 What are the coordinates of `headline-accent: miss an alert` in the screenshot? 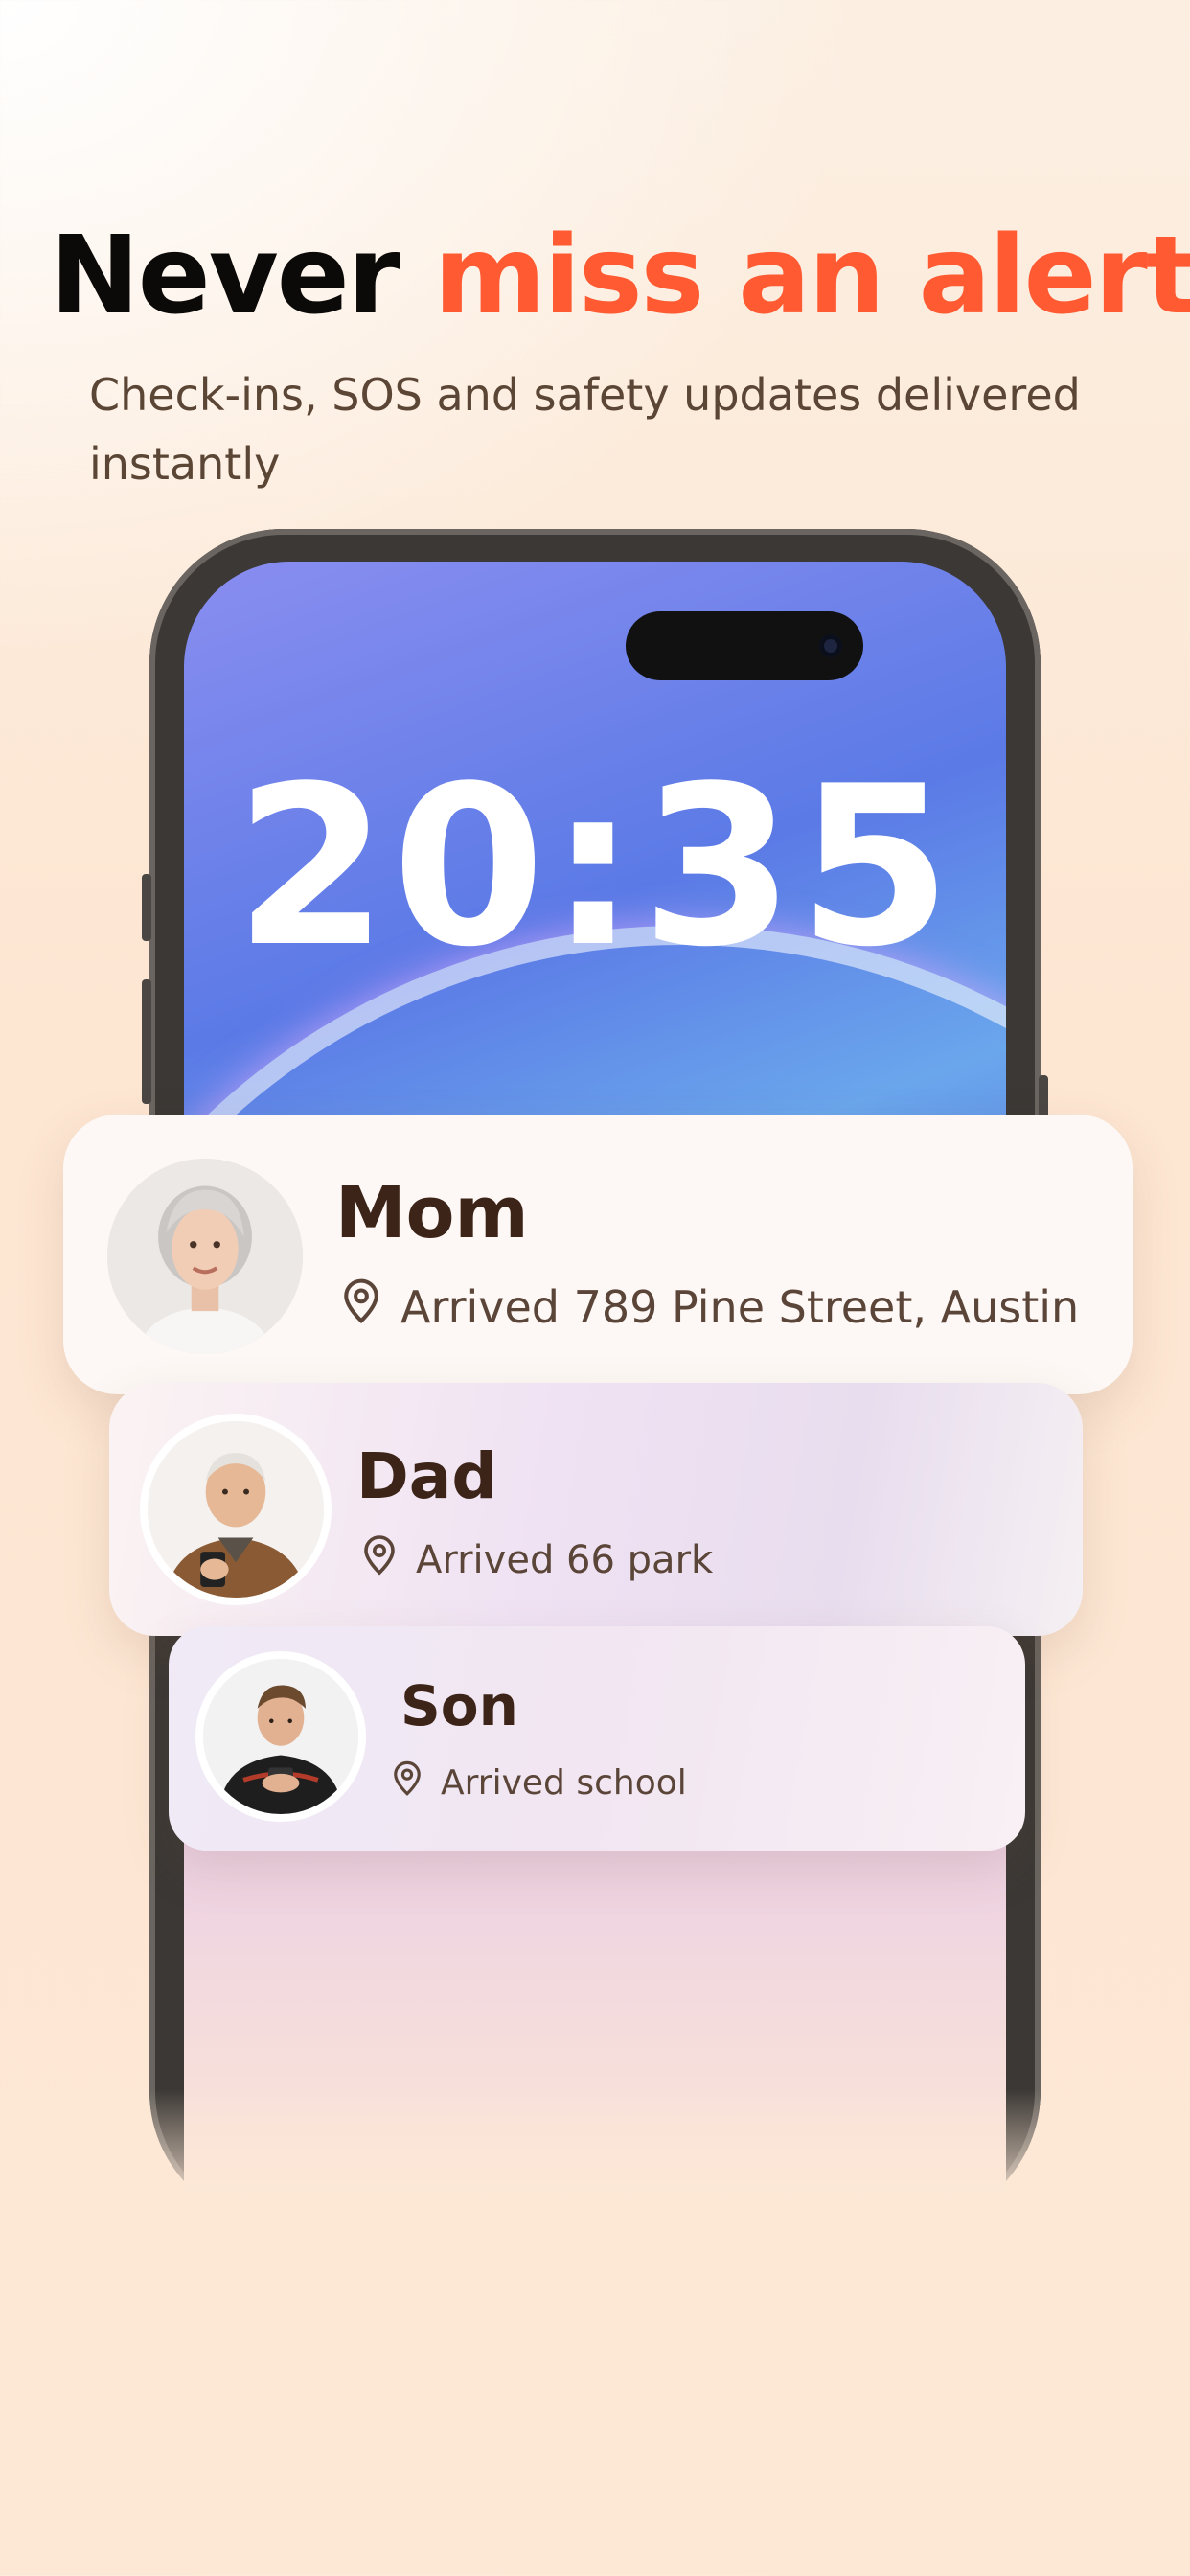 It's located at (811, 276).